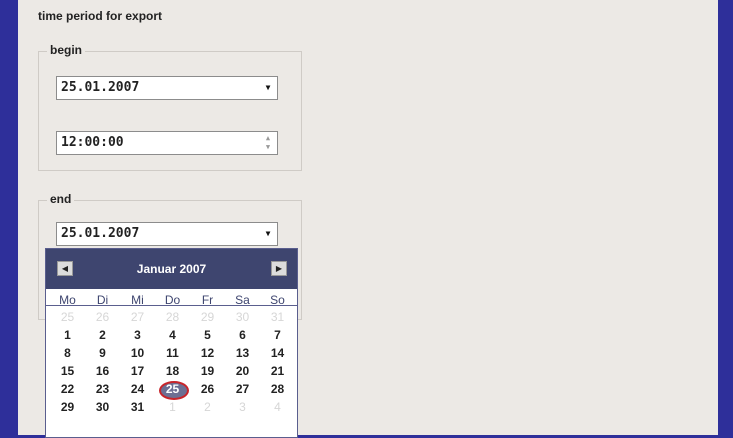 The width and height of the screenshot is (733, 438). What do you see at coordinates (279, 268) in the screenshot?
I see `arrow-right-icon: ▶` at bounding box center [279, 268].